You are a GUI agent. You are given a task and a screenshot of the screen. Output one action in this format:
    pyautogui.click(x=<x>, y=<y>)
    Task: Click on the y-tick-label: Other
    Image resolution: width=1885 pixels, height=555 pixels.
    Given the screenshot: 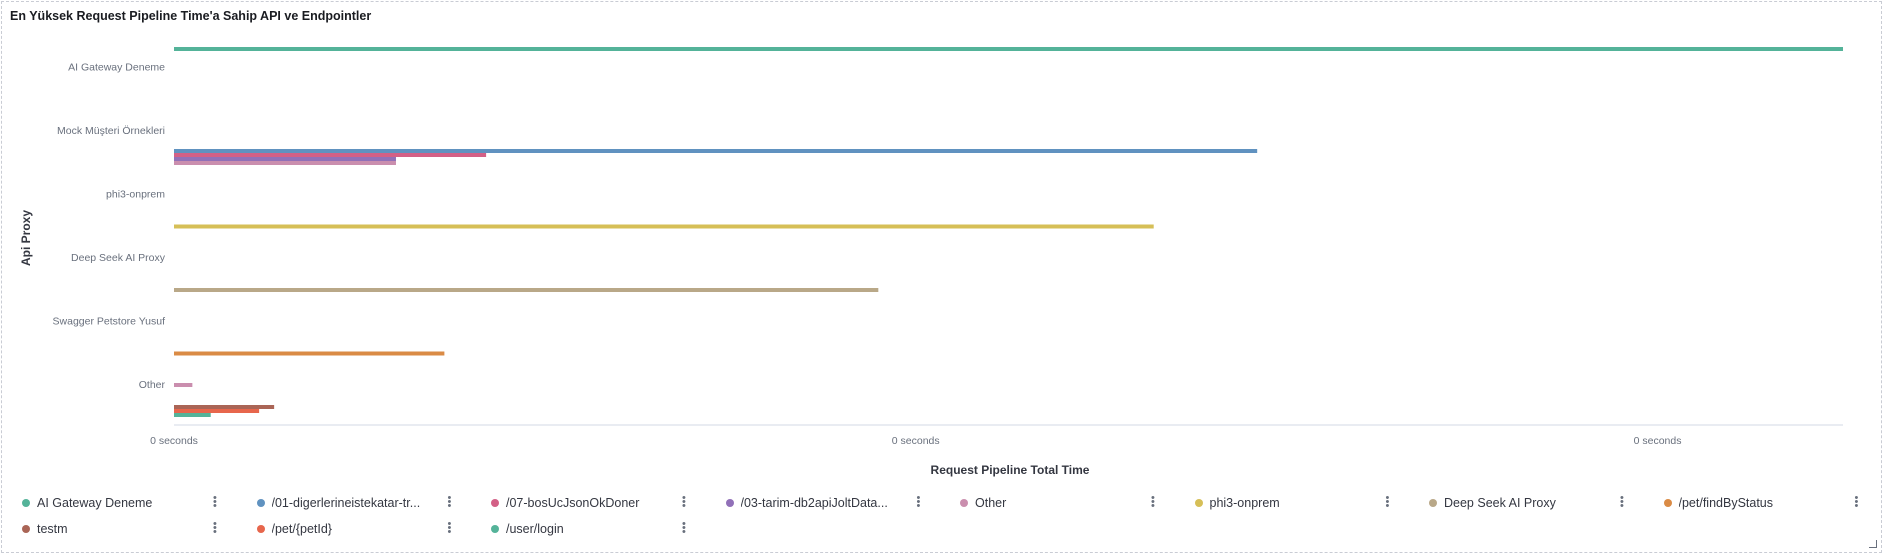 What is the action you would take?
    pyautogui.click(x=152, y=385)
    